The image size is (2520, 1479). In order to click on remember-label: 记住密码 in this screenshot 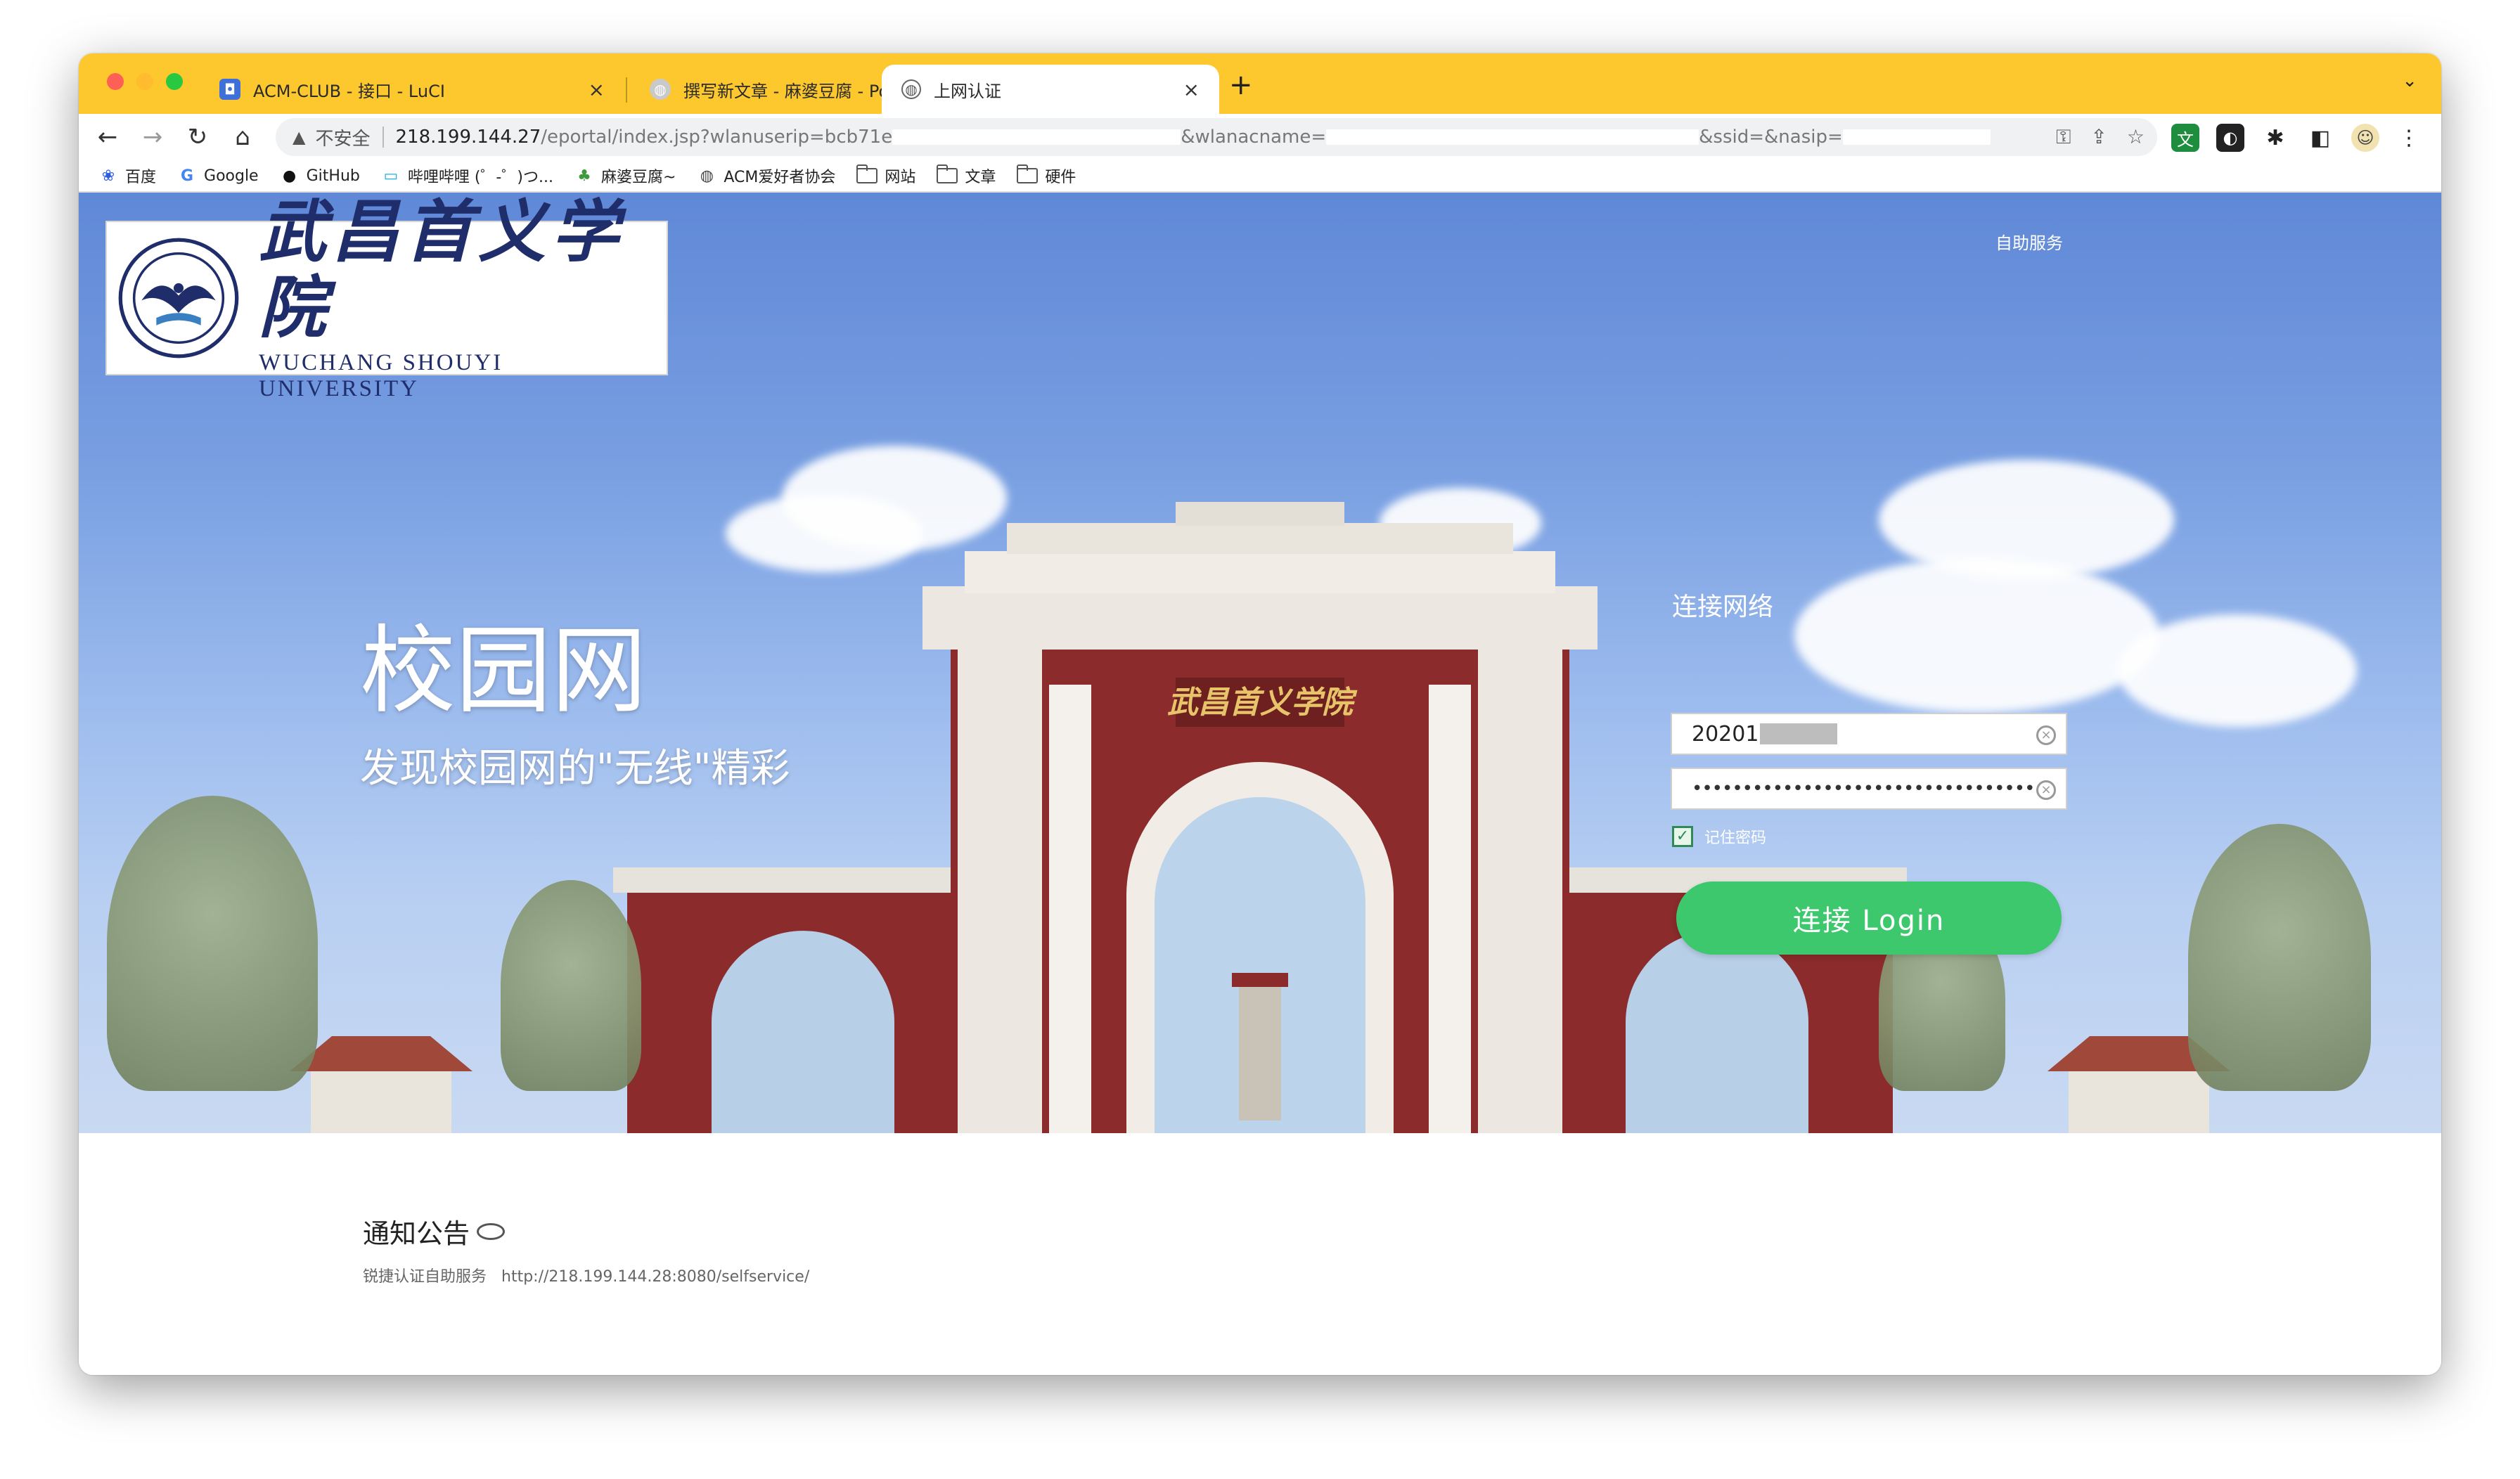, I will do `click(1736, 838)`.